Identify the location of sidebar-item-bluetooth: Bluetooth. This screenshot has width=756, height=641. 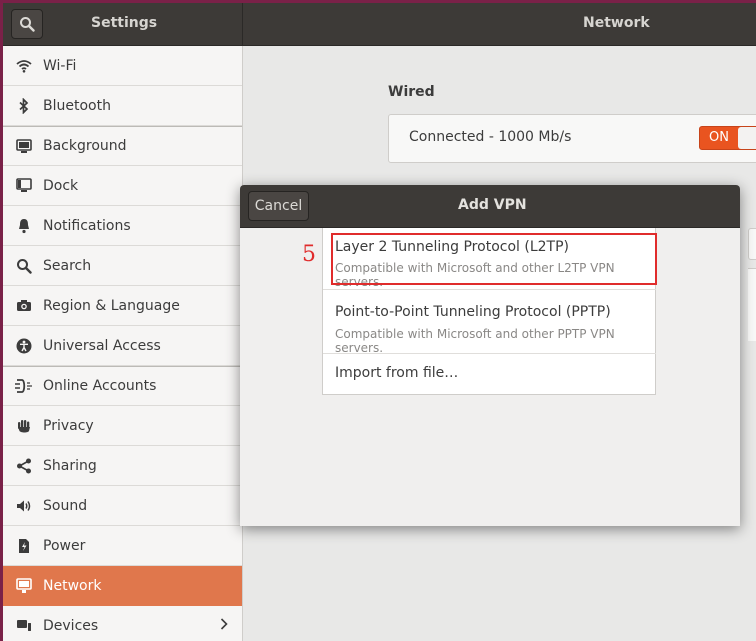
(122, 106).